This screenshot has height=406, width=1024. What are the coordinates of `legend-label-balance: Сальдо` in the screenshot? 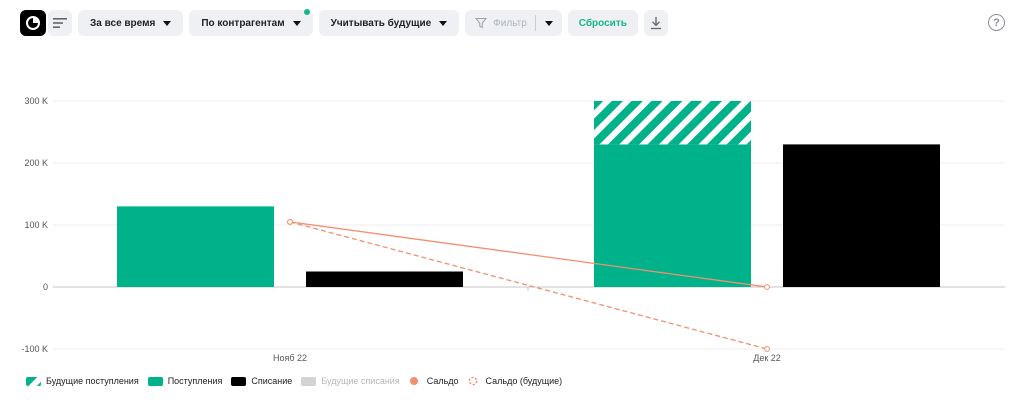 It's located at (442, 381).